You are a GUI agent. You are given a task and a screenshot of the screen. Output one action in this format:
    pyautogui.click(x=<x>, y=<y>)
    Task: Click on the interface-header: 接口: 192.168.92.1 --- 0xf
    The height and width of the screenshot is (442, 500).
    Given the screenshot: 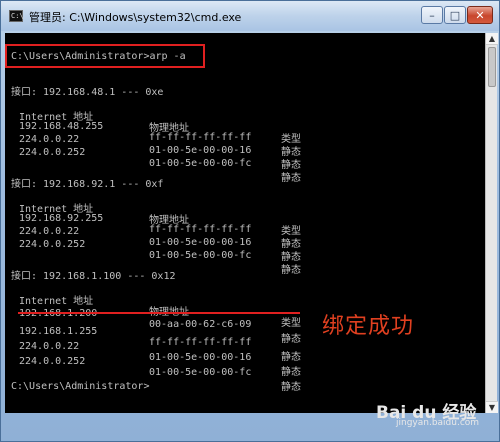 What is the action you would take?
    pyautogui.click(x=87, y=184)
    